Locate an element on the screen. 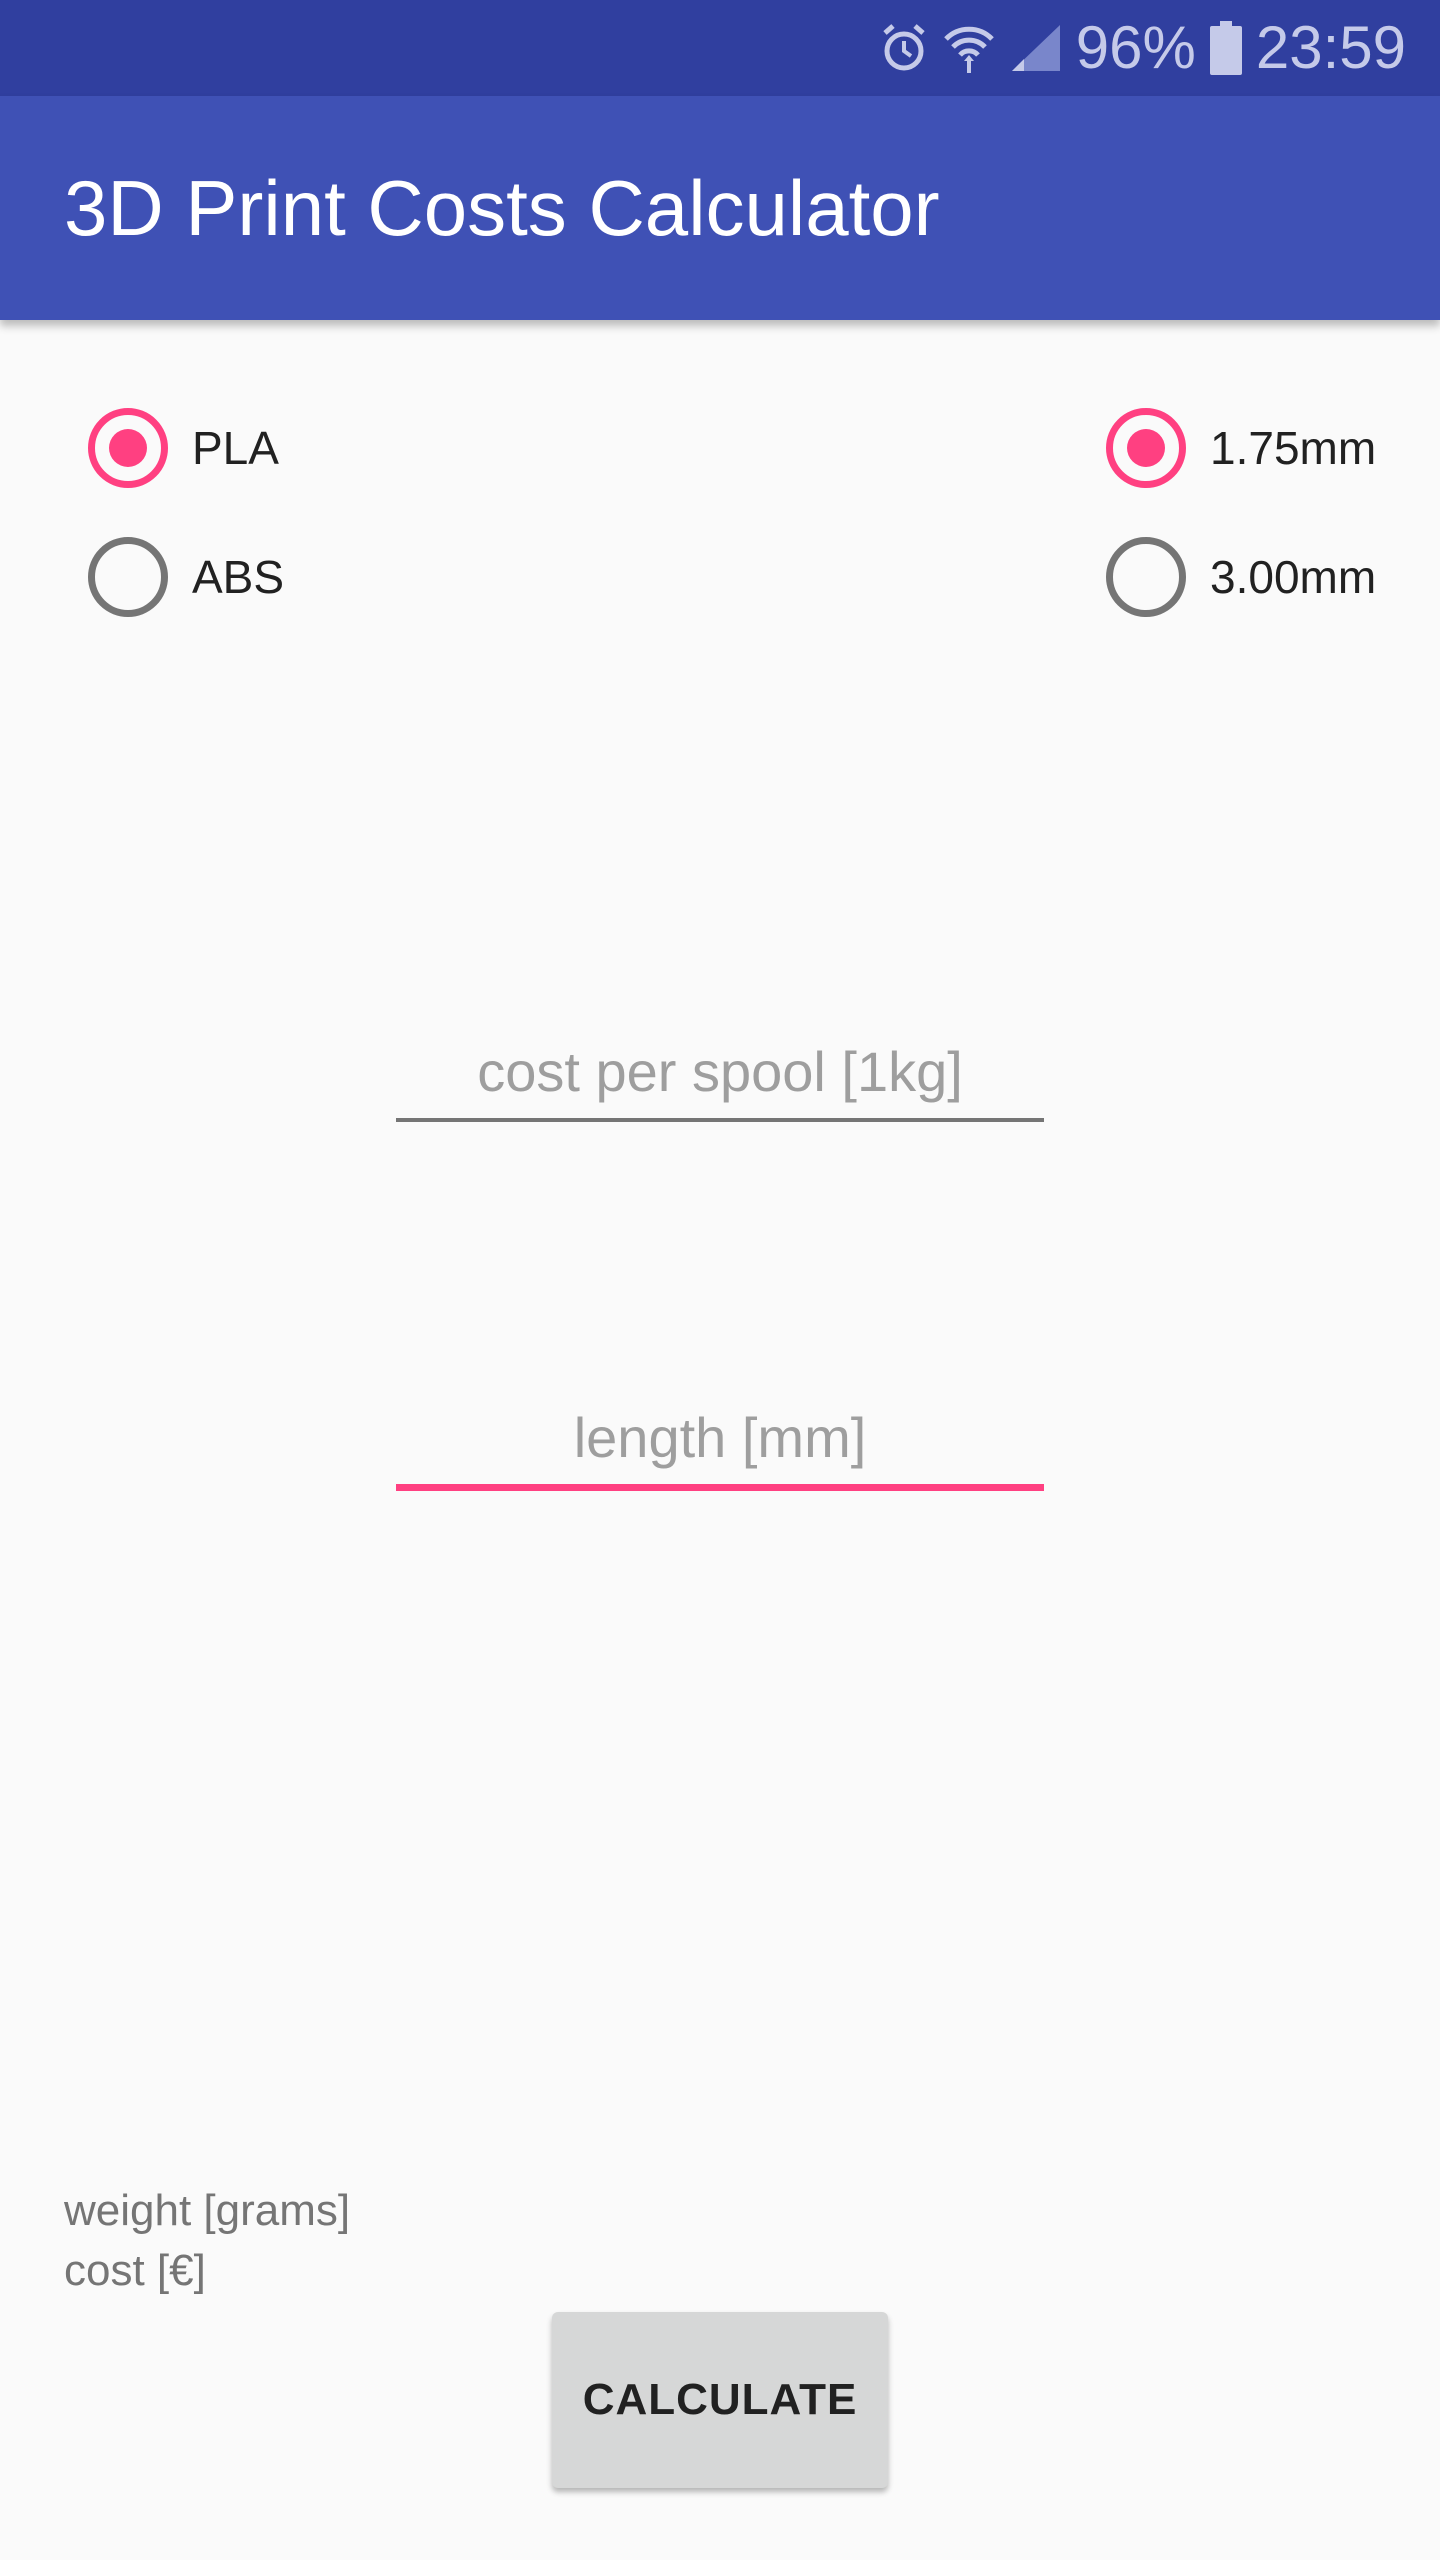 The image size is (1440, 2560). length-input is located at coordinates (720, 1442).